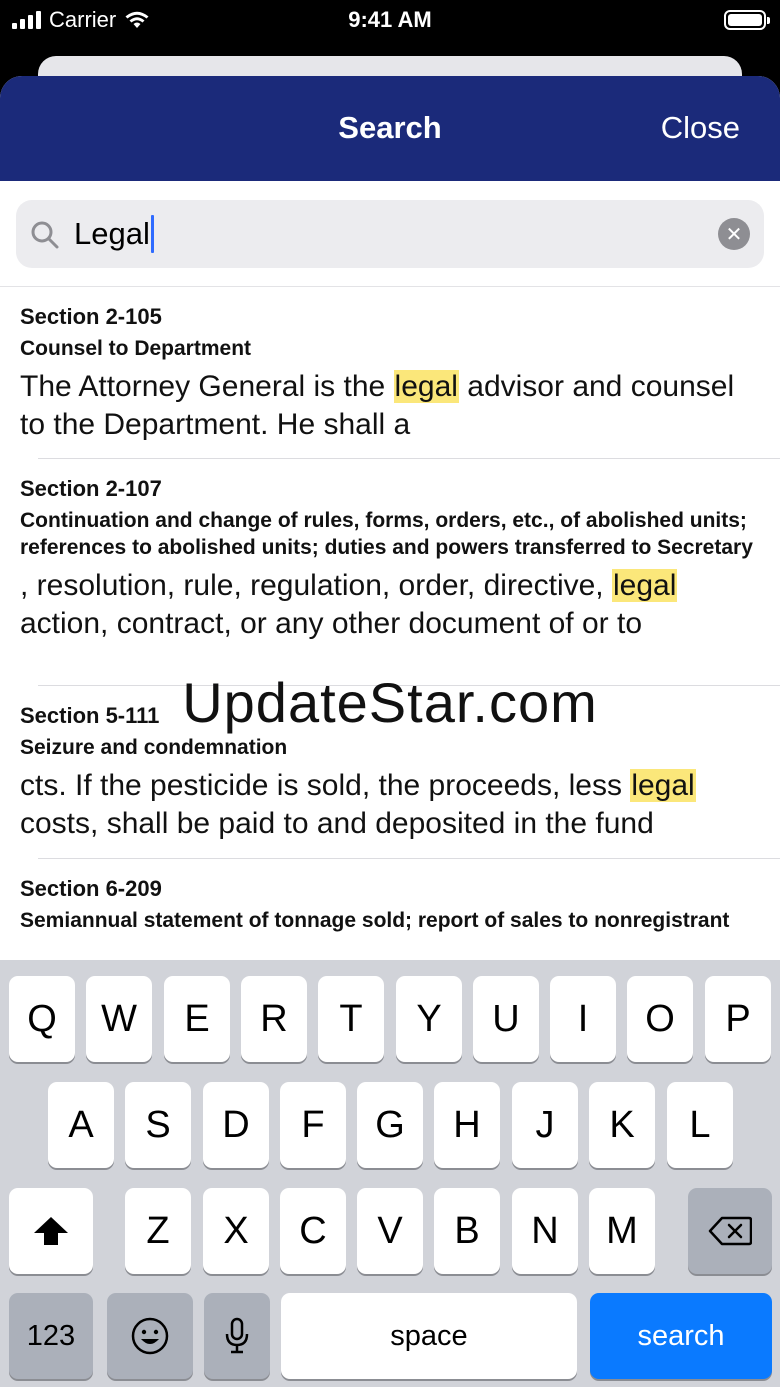  Describe the element at coordinates (152, 234) in the screenshot. I see `text-caret` at that location.